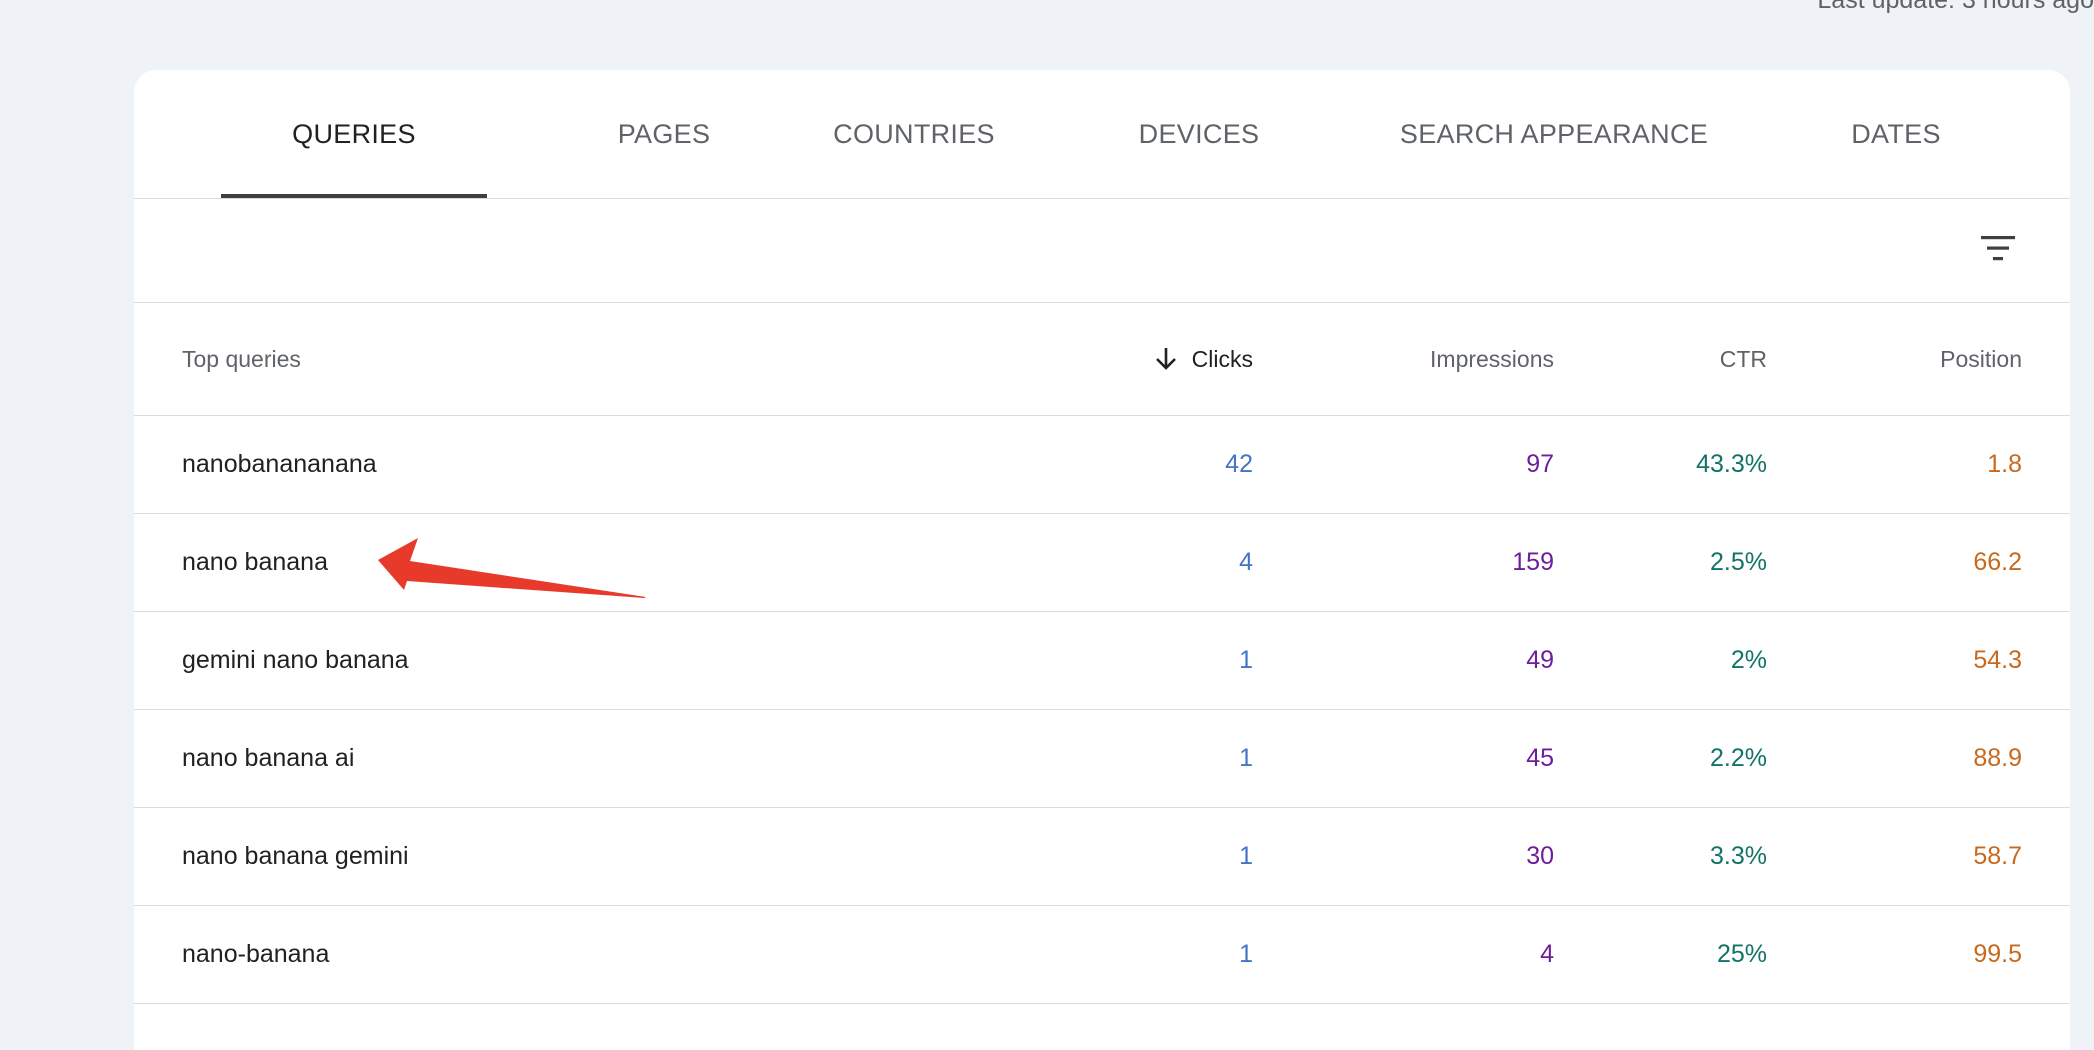 The image size is (2094, 1050). What do you see at coordinates (1731, 464) in the screenshot?
I see `ctr-cell: 43.3%` at bounding box center [1731, 464].